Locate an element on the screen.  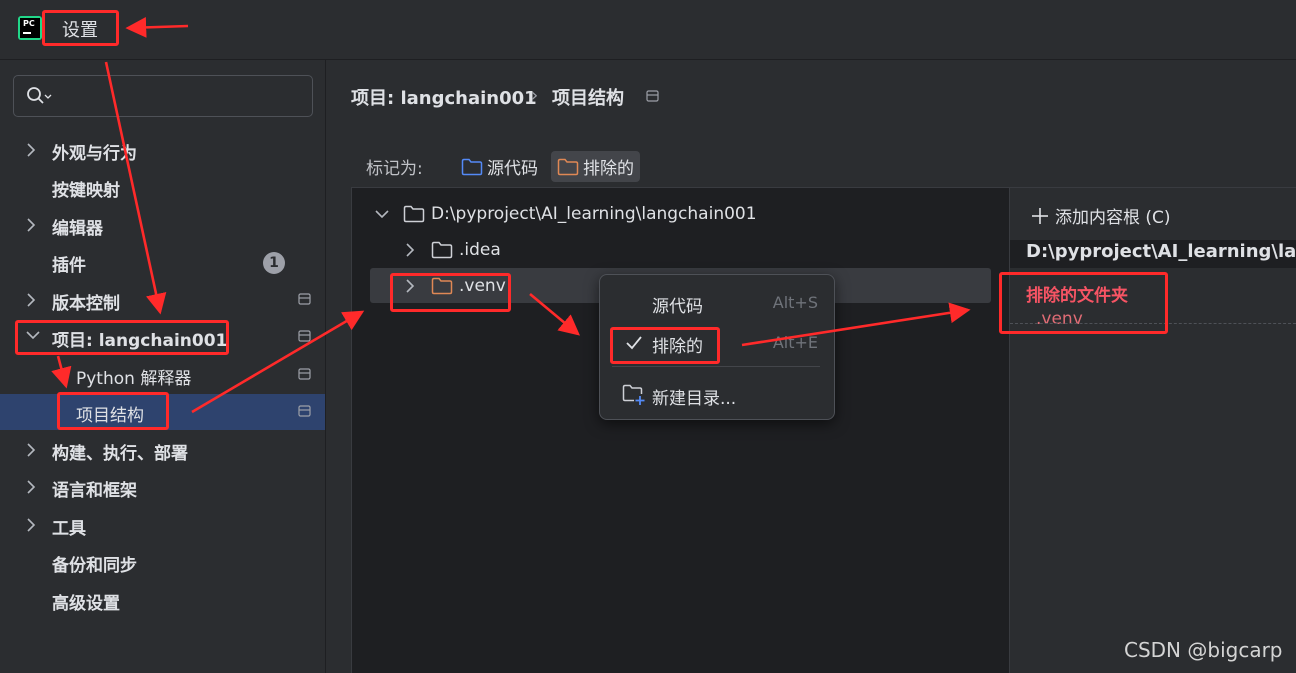
mark-source-label: 源代码 is located at coordinates (512, 169).